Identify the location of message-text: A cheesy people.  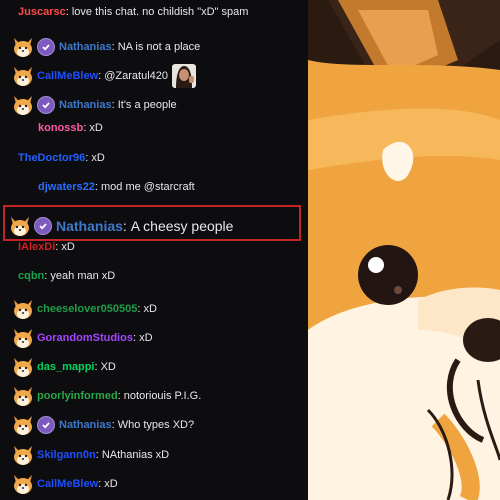
(182, 226).